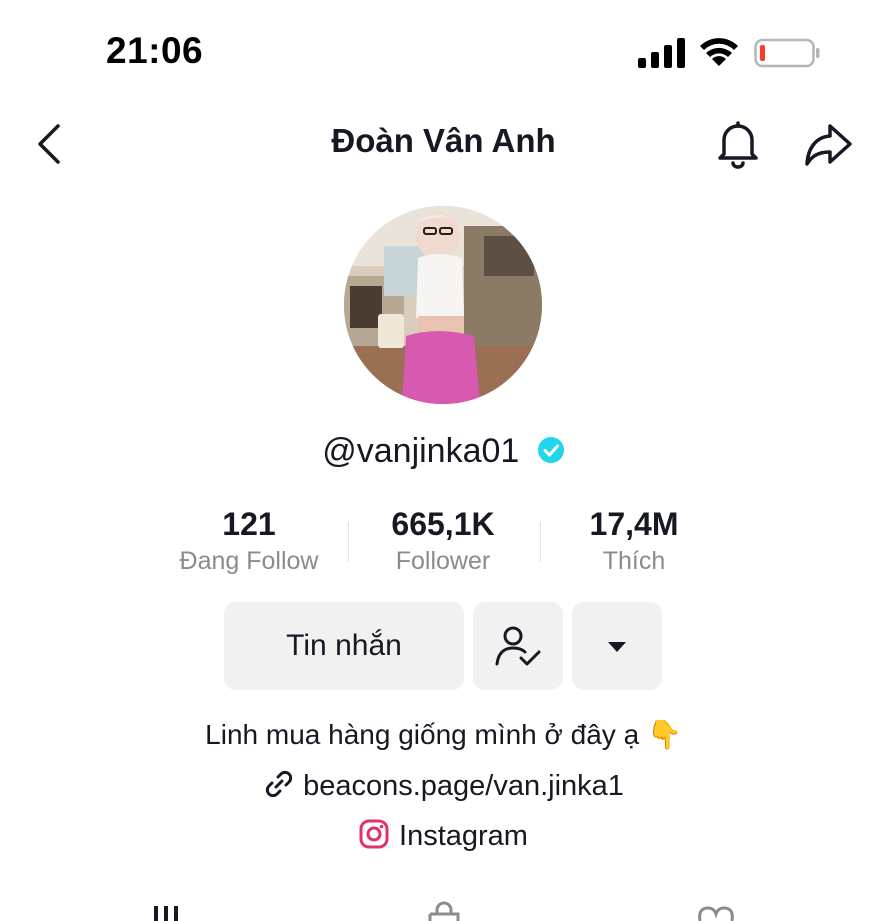 The width and height of the screenshot is (887, 921). What do you see at coordinates (443, 734) in the screenshot?
I see `bio-text: Linh mua hàng giống mình ở đây ạ 👇` at bounding box center [443, 734].